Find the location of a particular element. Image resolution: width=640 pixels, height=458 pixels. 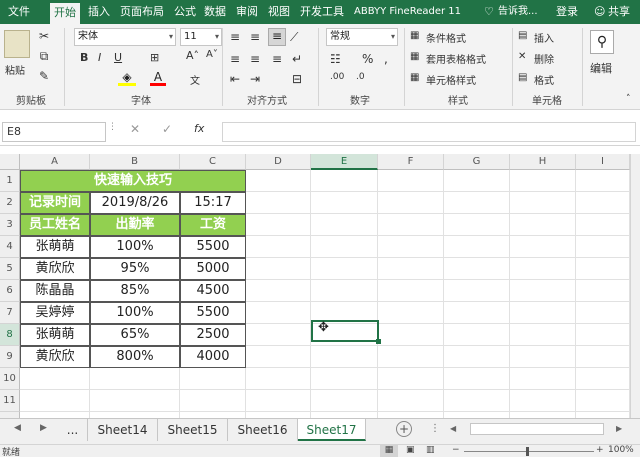

tab-view: 视图 is located at coordinates (279, 12).